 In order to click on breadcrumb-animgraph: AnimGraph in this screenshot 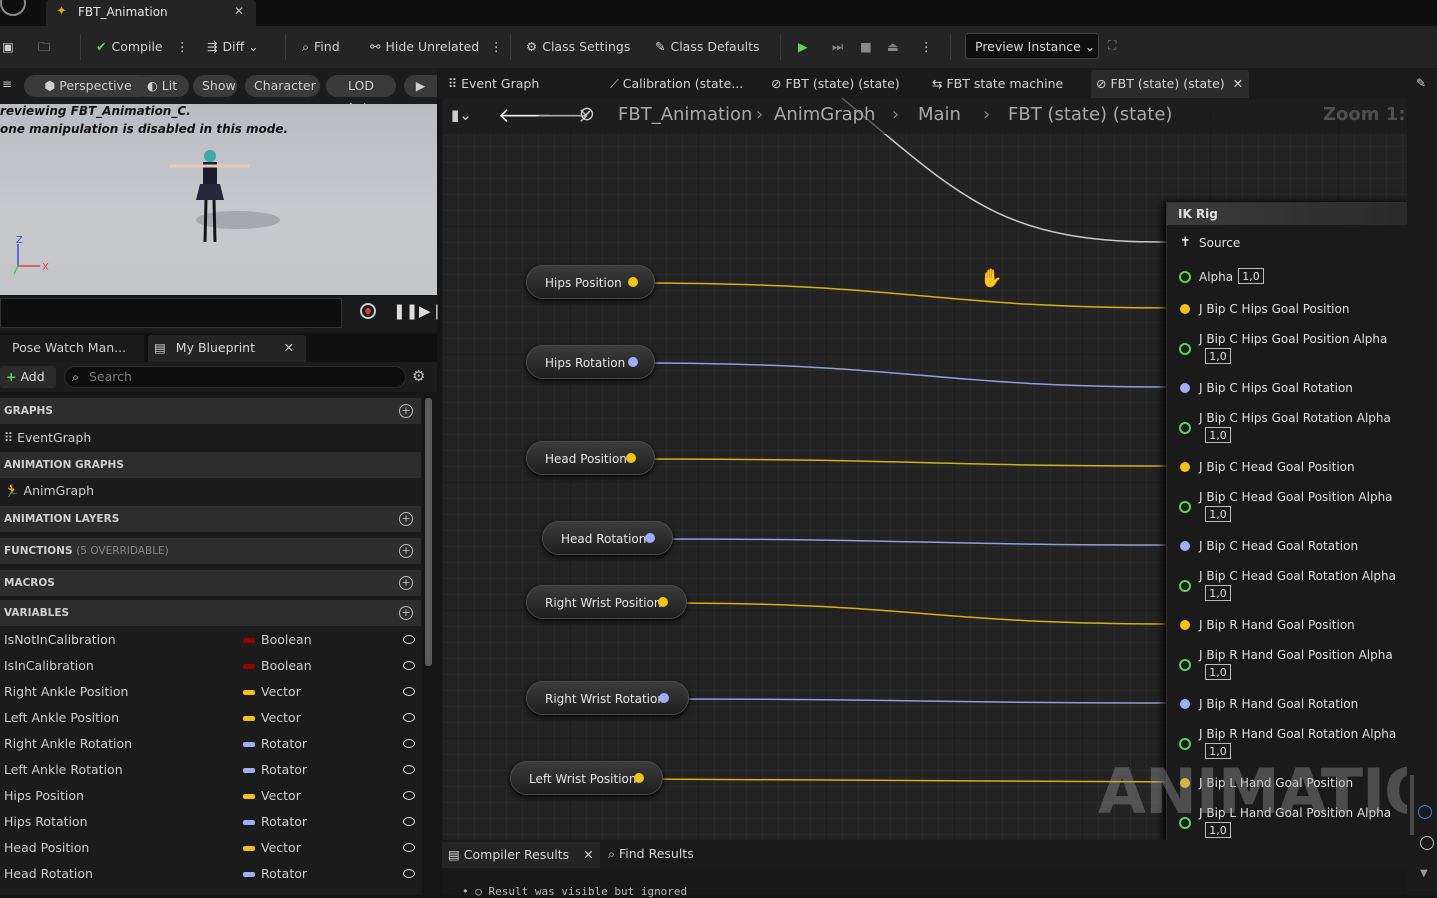, I will do `click(824, 114)`.